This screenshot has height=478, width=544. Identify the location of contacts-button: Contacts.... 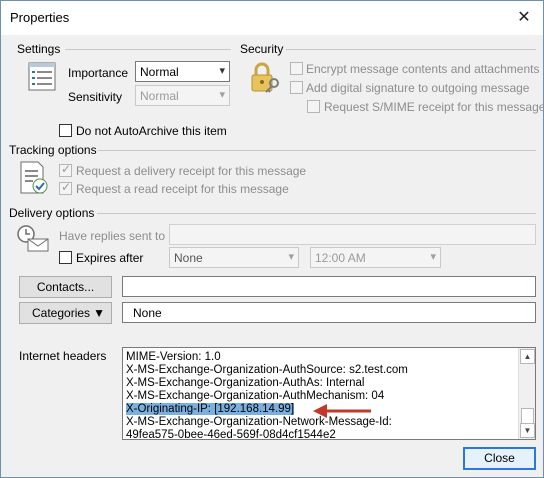
(65, 287).